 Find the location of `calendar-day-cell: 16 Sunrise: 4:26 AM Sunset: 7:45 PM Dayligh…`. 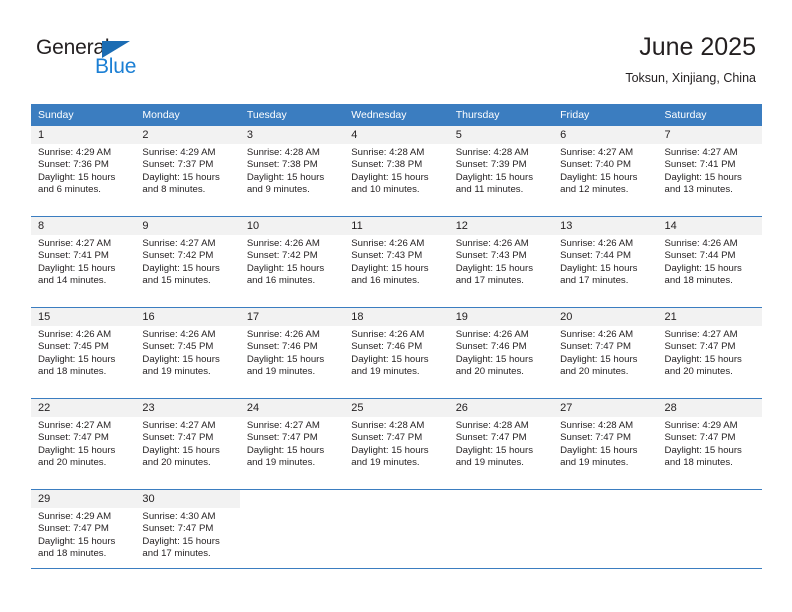

calendar-day-cell: 16 Sunrise: 4:26 AM Sunset: 7:45 PM Dayligh… is located at coordinates (187, 353).